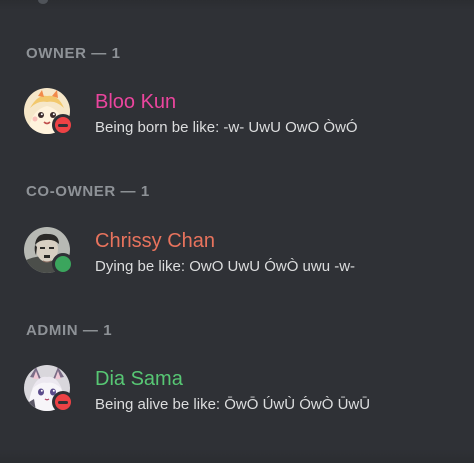  Describe the element at coordinates (226, 127) in the screenshot. I see `custom-status-text: Being born be like: -w- UwU OwO ÒwÓ` at that location.